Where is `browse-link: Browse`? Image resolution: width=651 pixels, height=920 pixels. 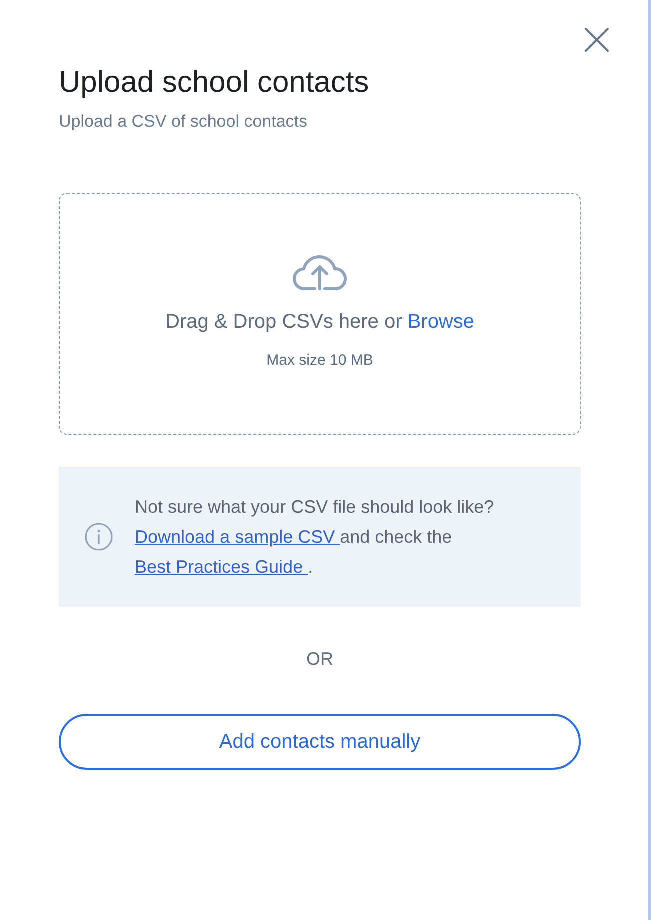
browse-link: Browse is located at coordinates (441, 322).